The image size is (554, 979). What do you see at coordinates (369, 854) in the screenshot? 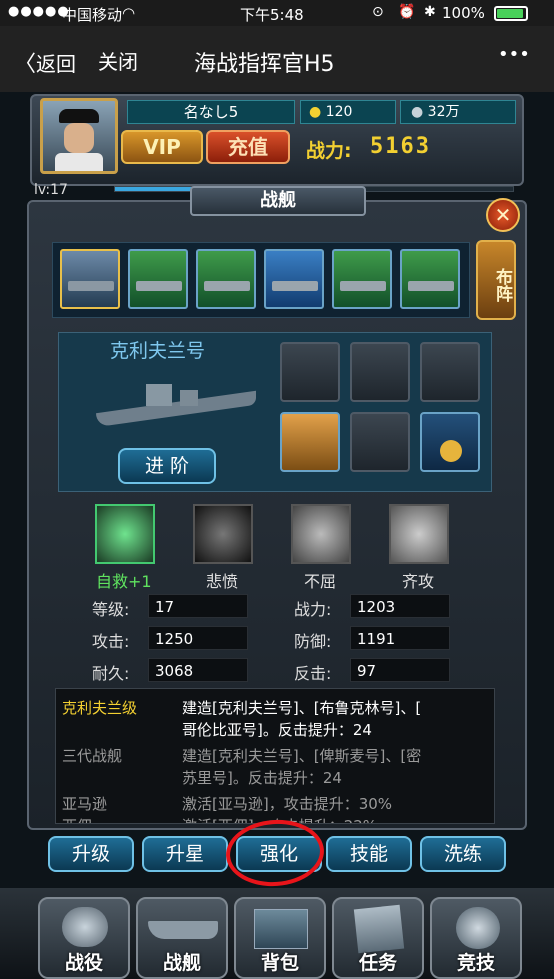
I see `skill-button: 技能` at bounding box center [369, 854].